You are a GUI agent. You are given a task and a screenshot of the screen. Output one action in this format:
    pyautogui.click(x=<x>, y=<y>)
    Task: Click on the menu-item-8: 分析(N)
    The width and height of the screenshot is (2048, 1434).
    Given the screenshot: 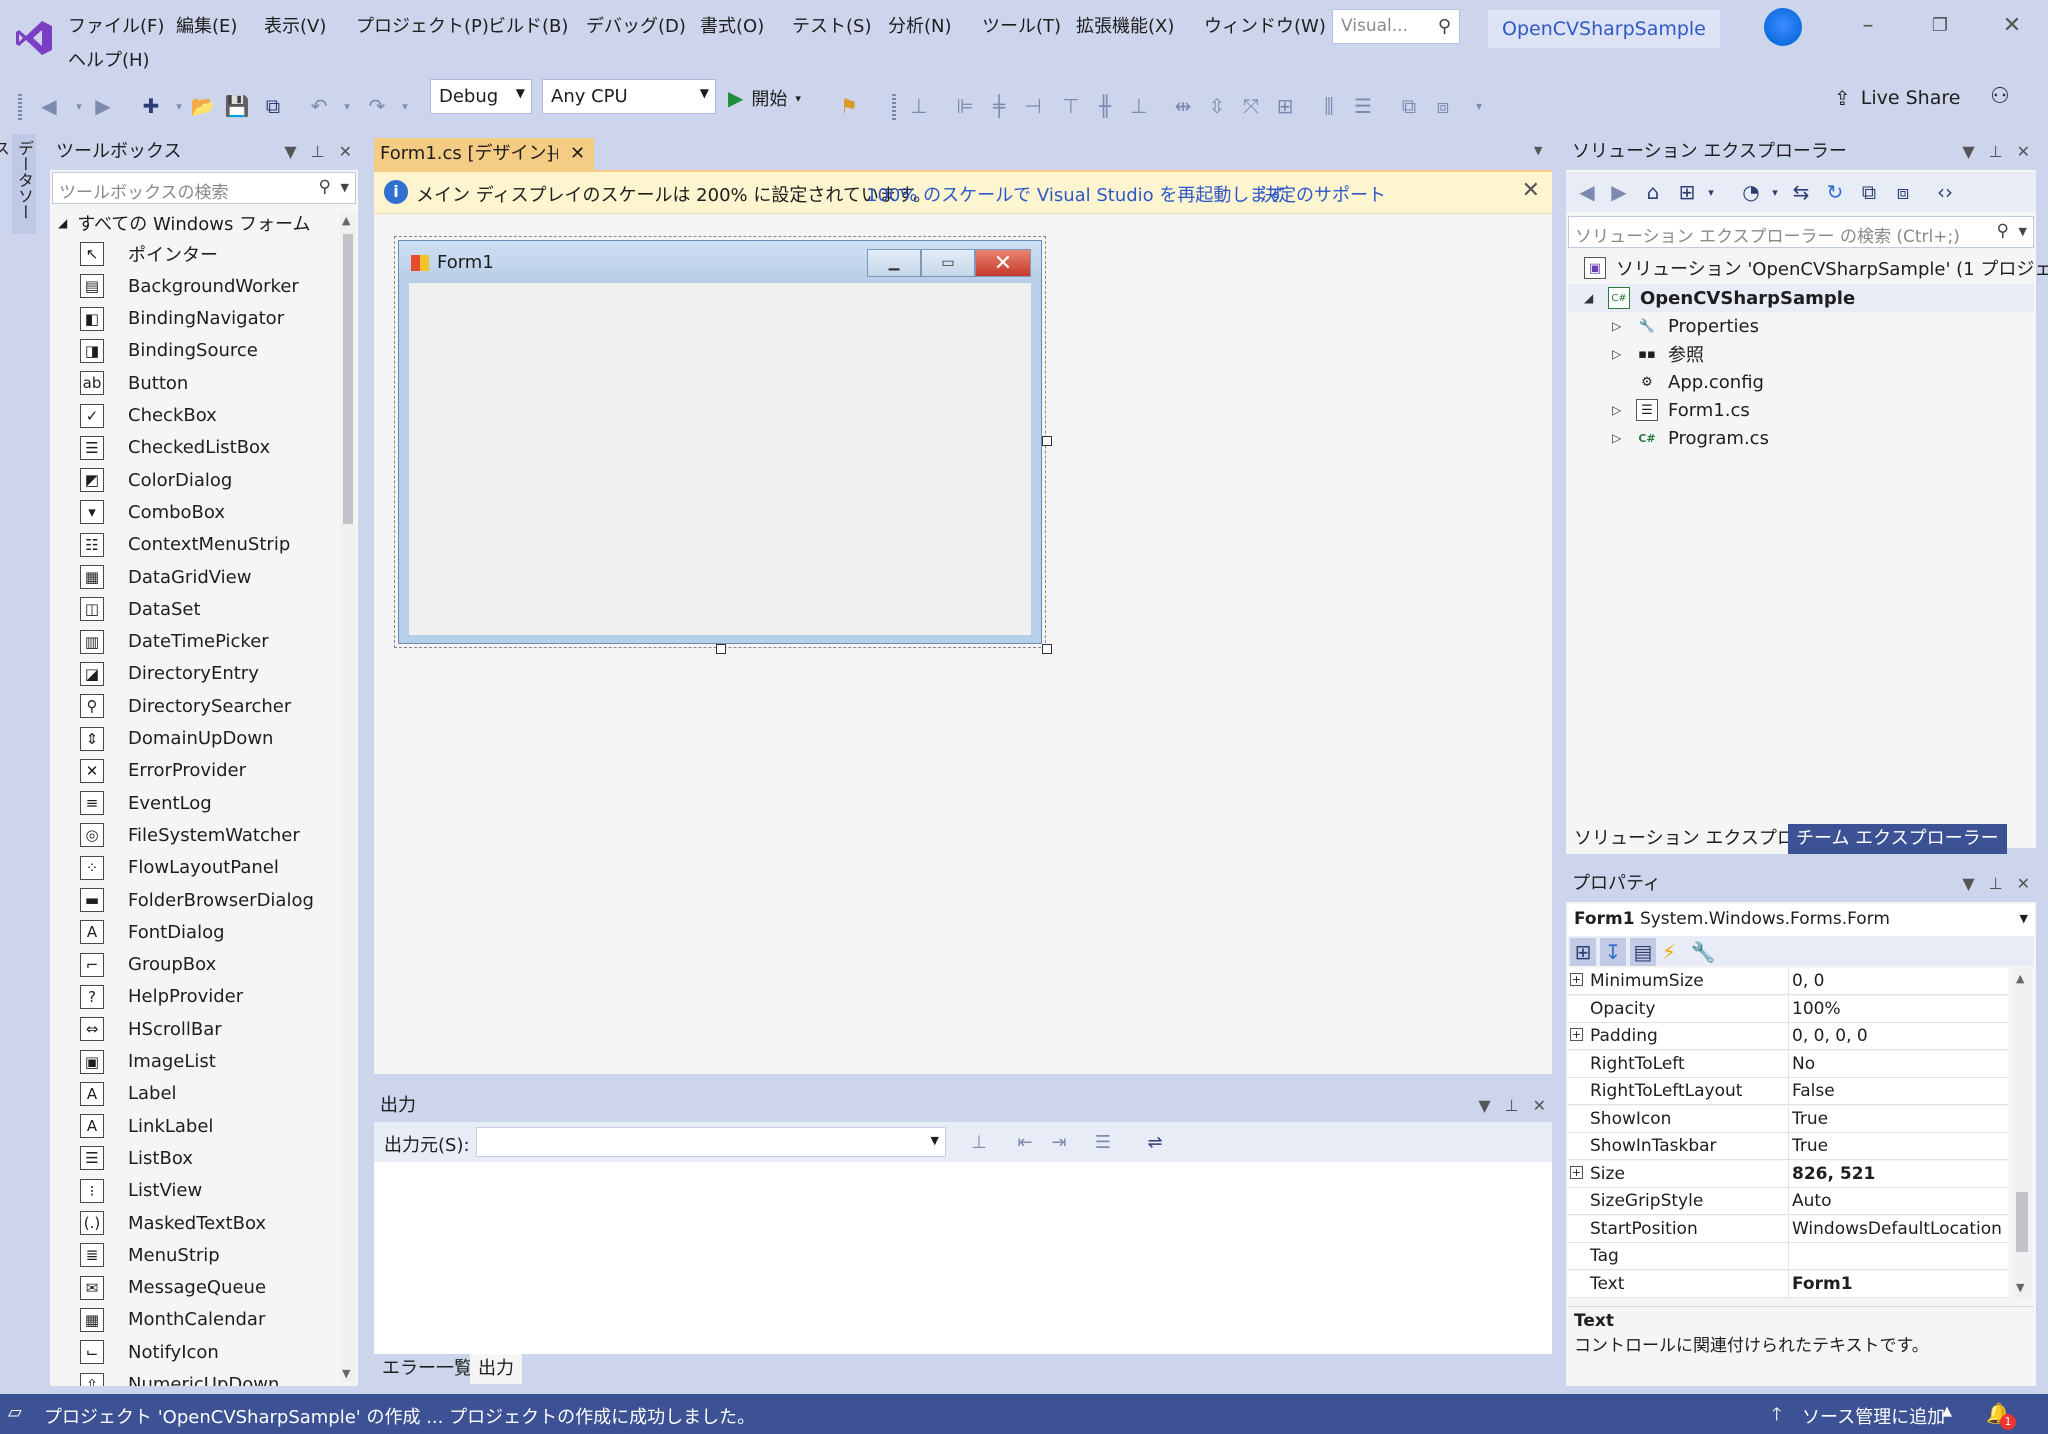 What is the action you would take?
    pyautogui.click(x=920, y=25)
    